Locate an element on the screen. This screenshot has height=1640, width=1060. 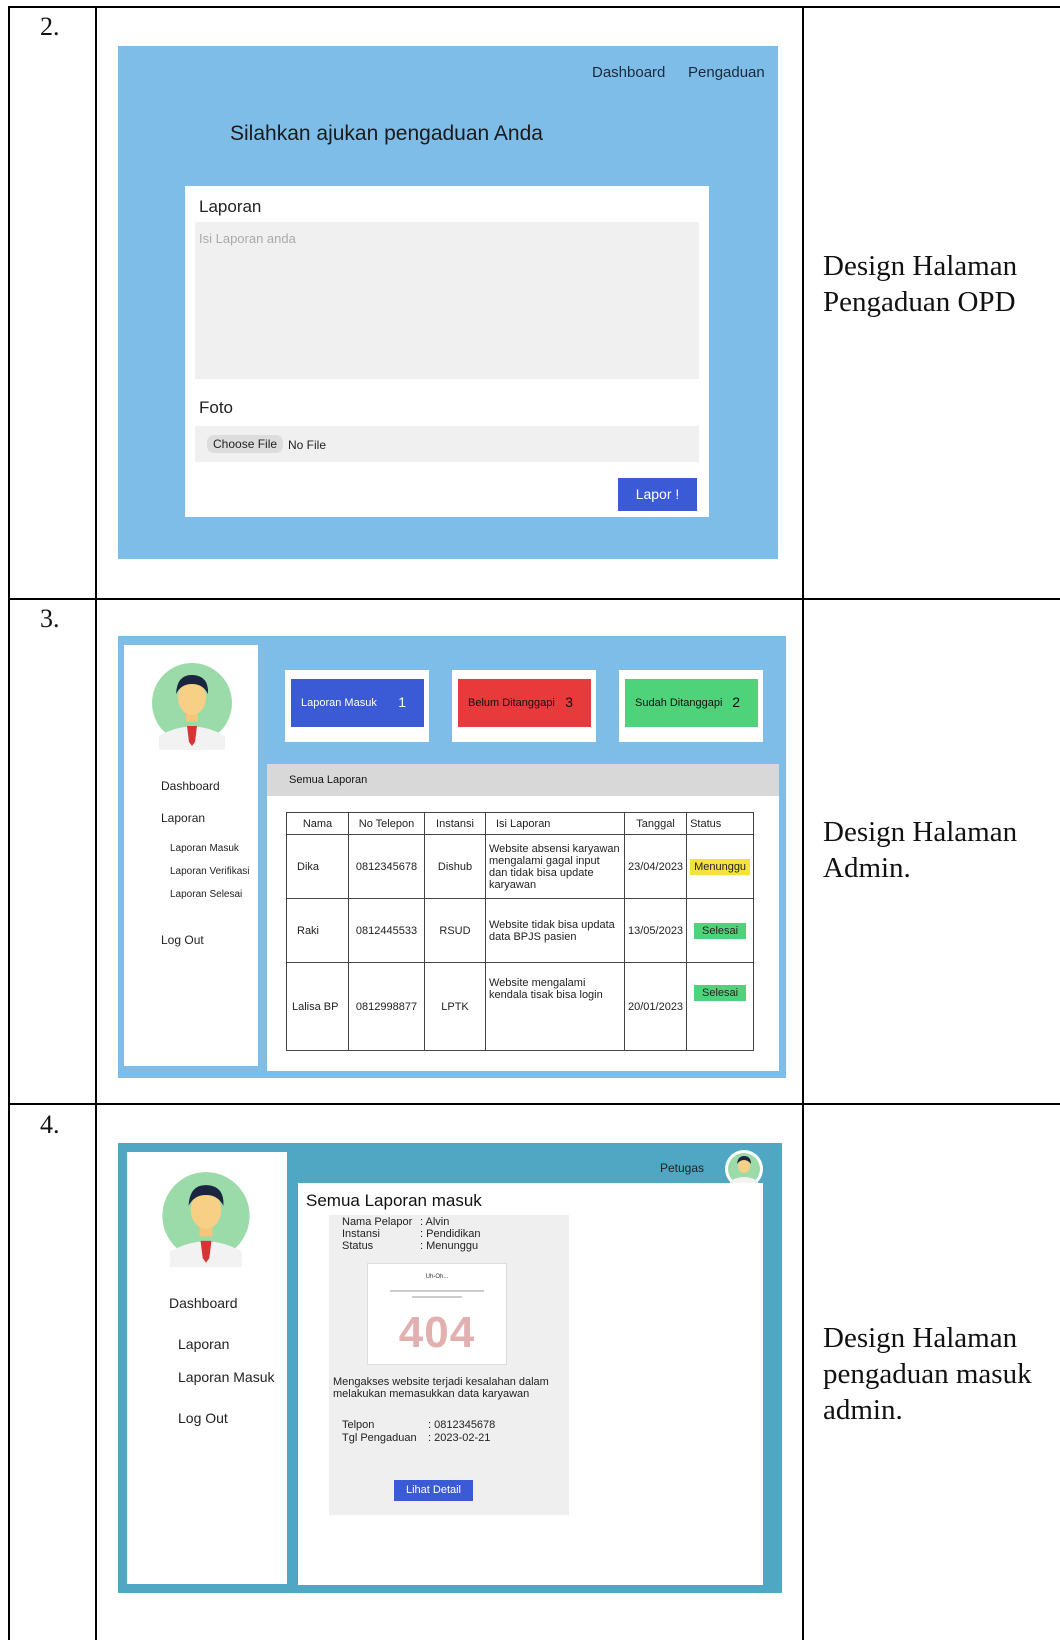
error-screenshot: Uh-Oh... 404 is located at coordinates (437, 1314).